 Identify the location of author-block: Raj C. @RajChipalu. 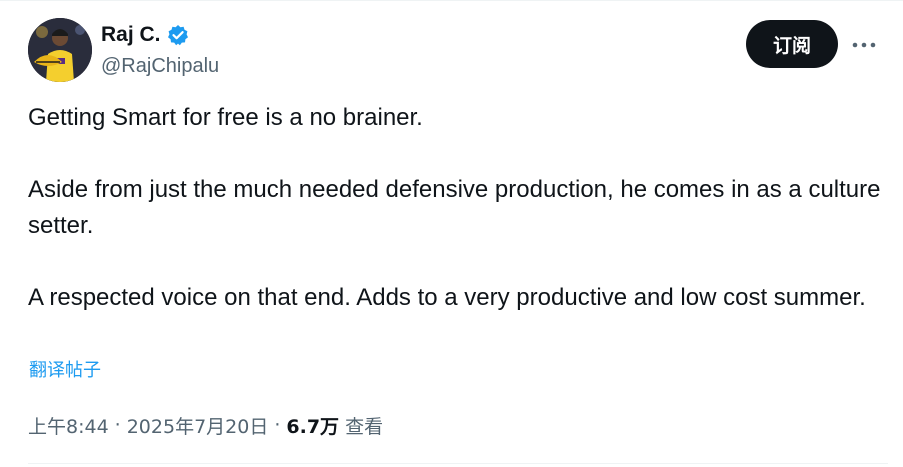
(160, 50).